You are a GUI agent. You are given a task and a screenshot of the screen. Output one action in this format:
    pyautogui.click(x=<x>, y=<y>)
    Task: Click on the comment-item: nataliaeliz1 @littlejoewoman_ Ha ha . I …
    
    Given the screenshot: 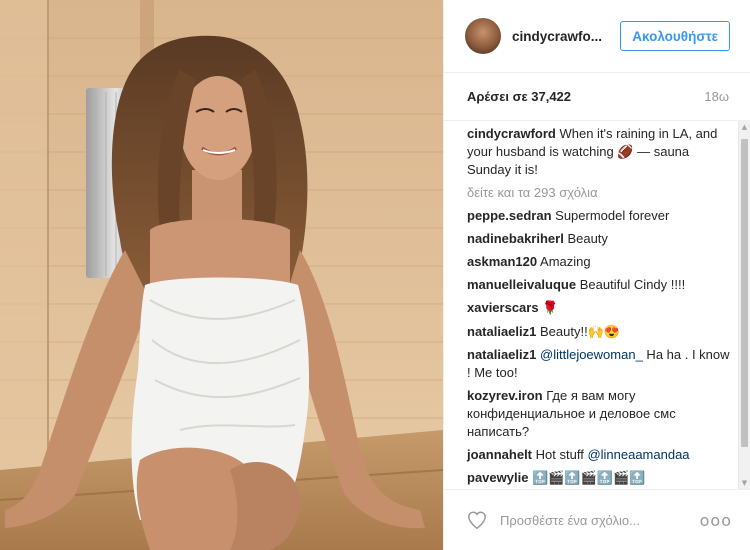 What is the action you would take?
    pyautogui.click(x=601, y=364)
    